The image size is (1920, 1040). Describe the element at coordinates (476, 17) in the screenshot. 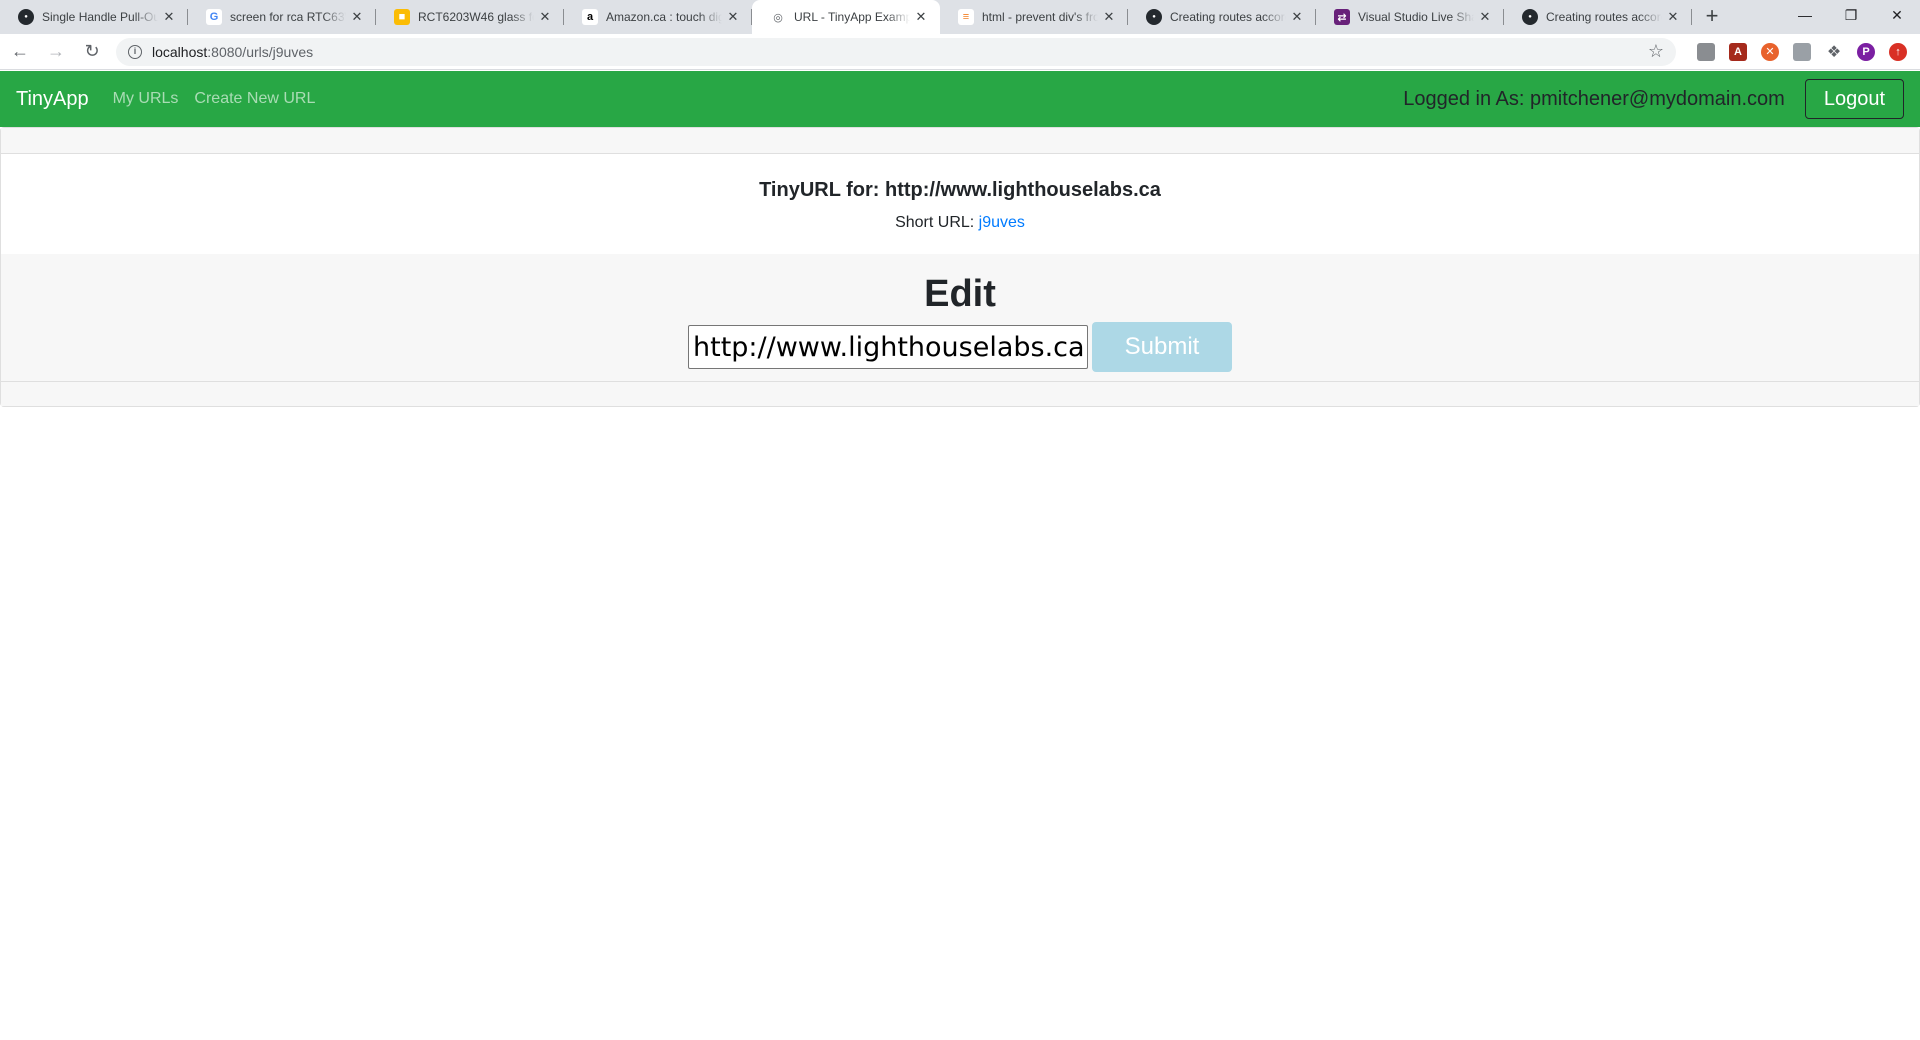

I see `tab-title: RCT6203W46 glass for` at that location.